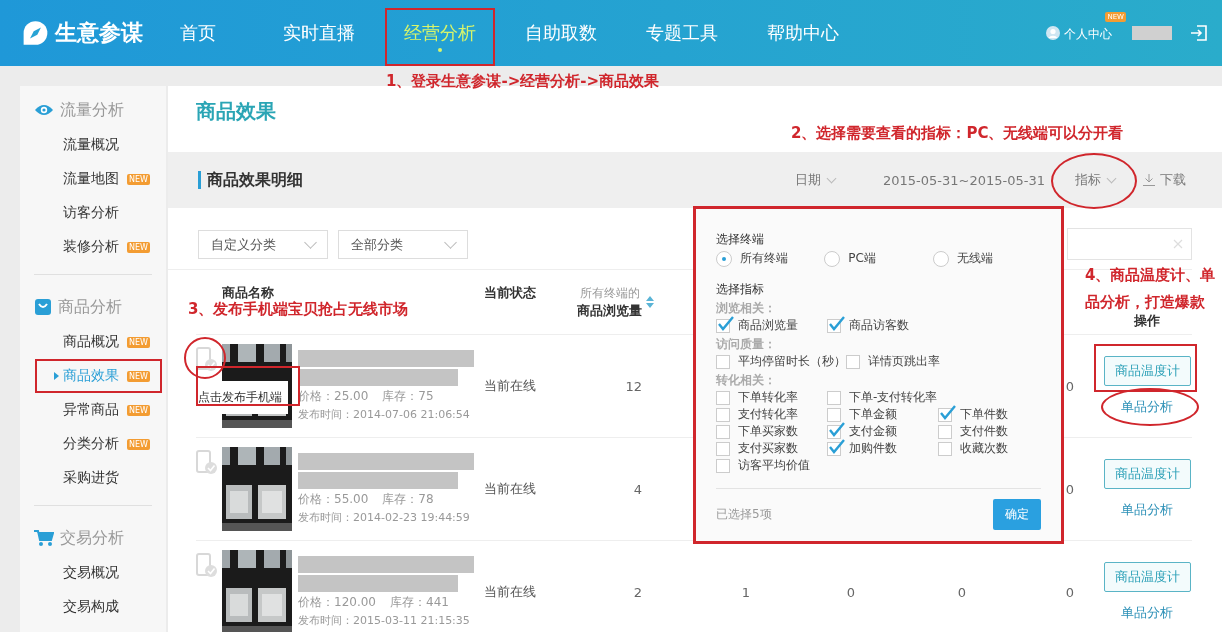  Describe the element at coordinates (957, 133) in the screenshot. I see `annotation-text: 2、选择需要查看的指标：PC、无线端可以分开看` at that location.